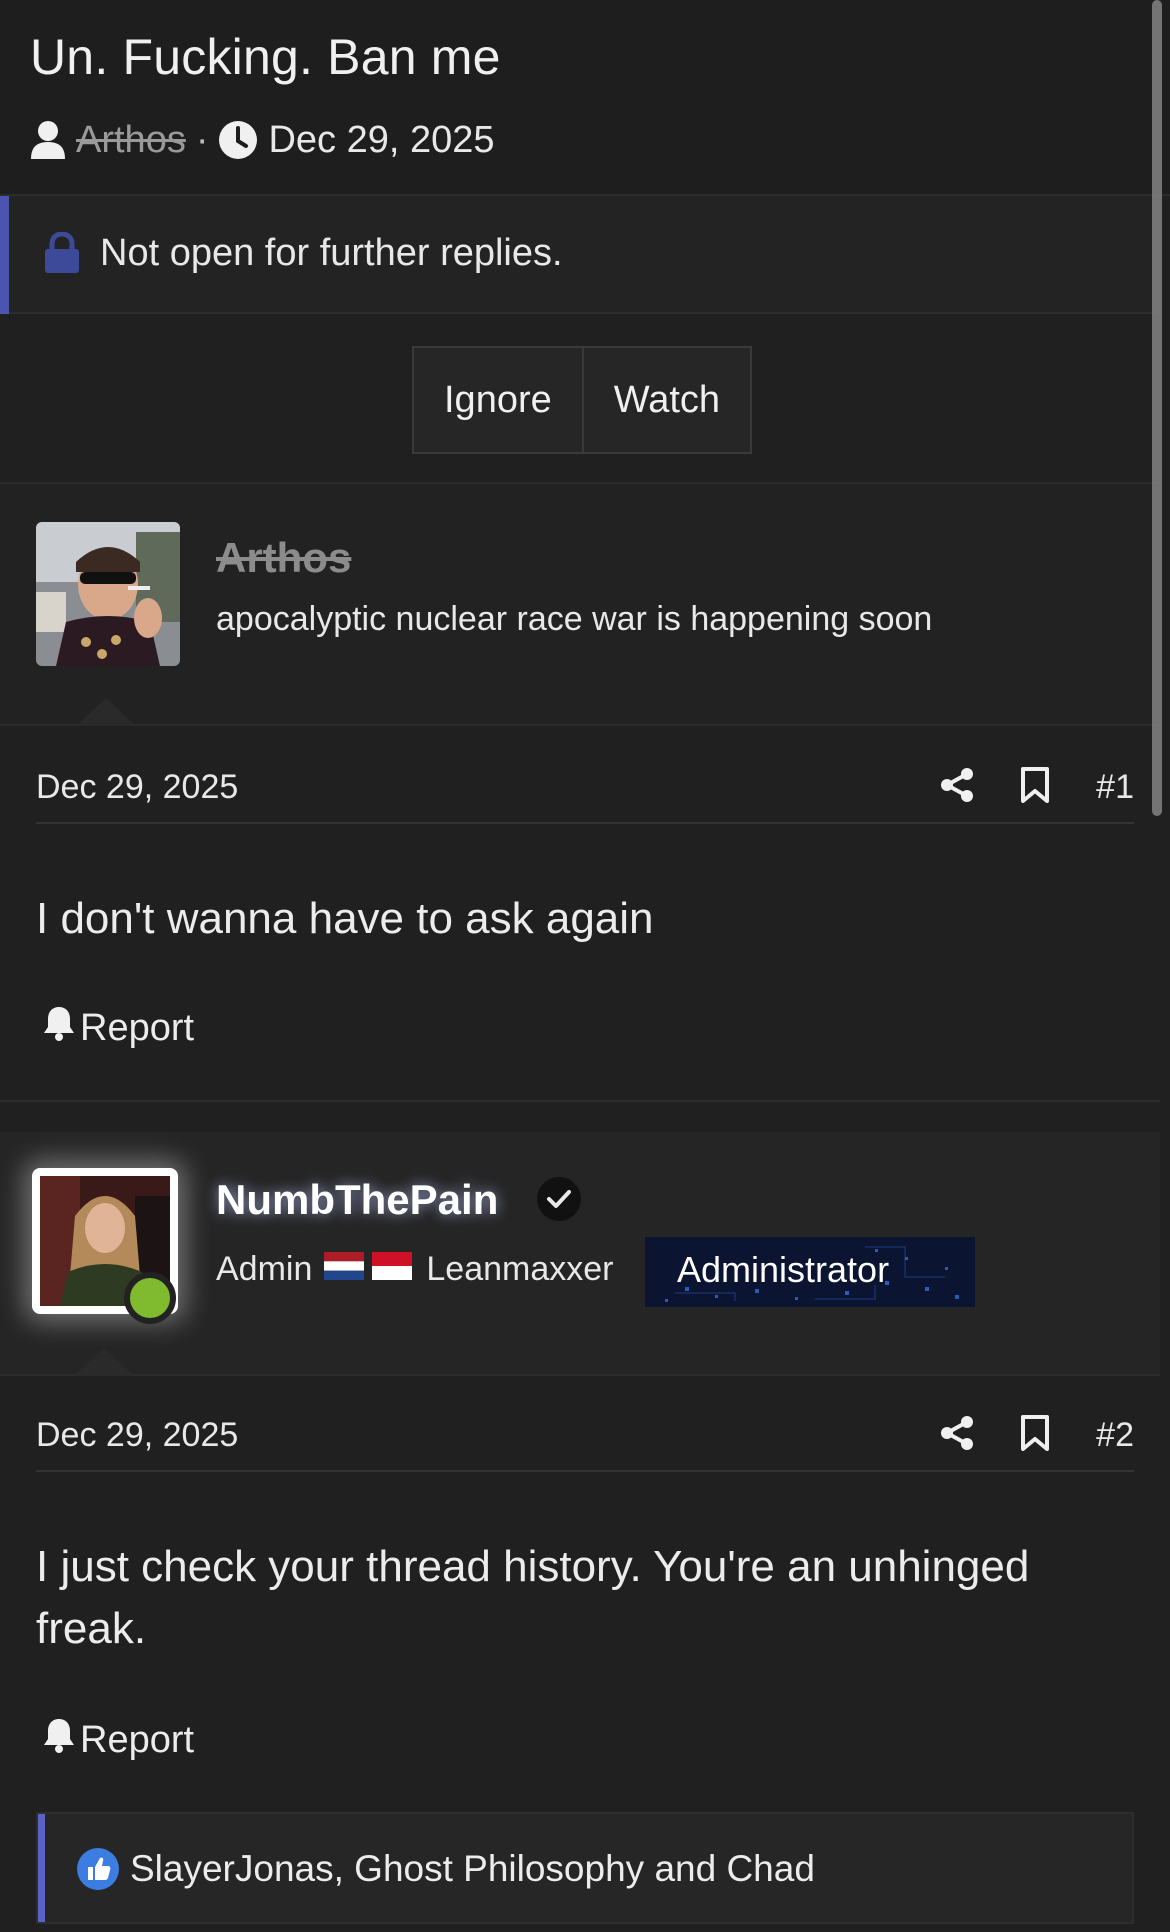  What do you see at coordinates (4, 255) in the screenshot?
I see `notice-accent-bar` at bounding box center [4, 255].